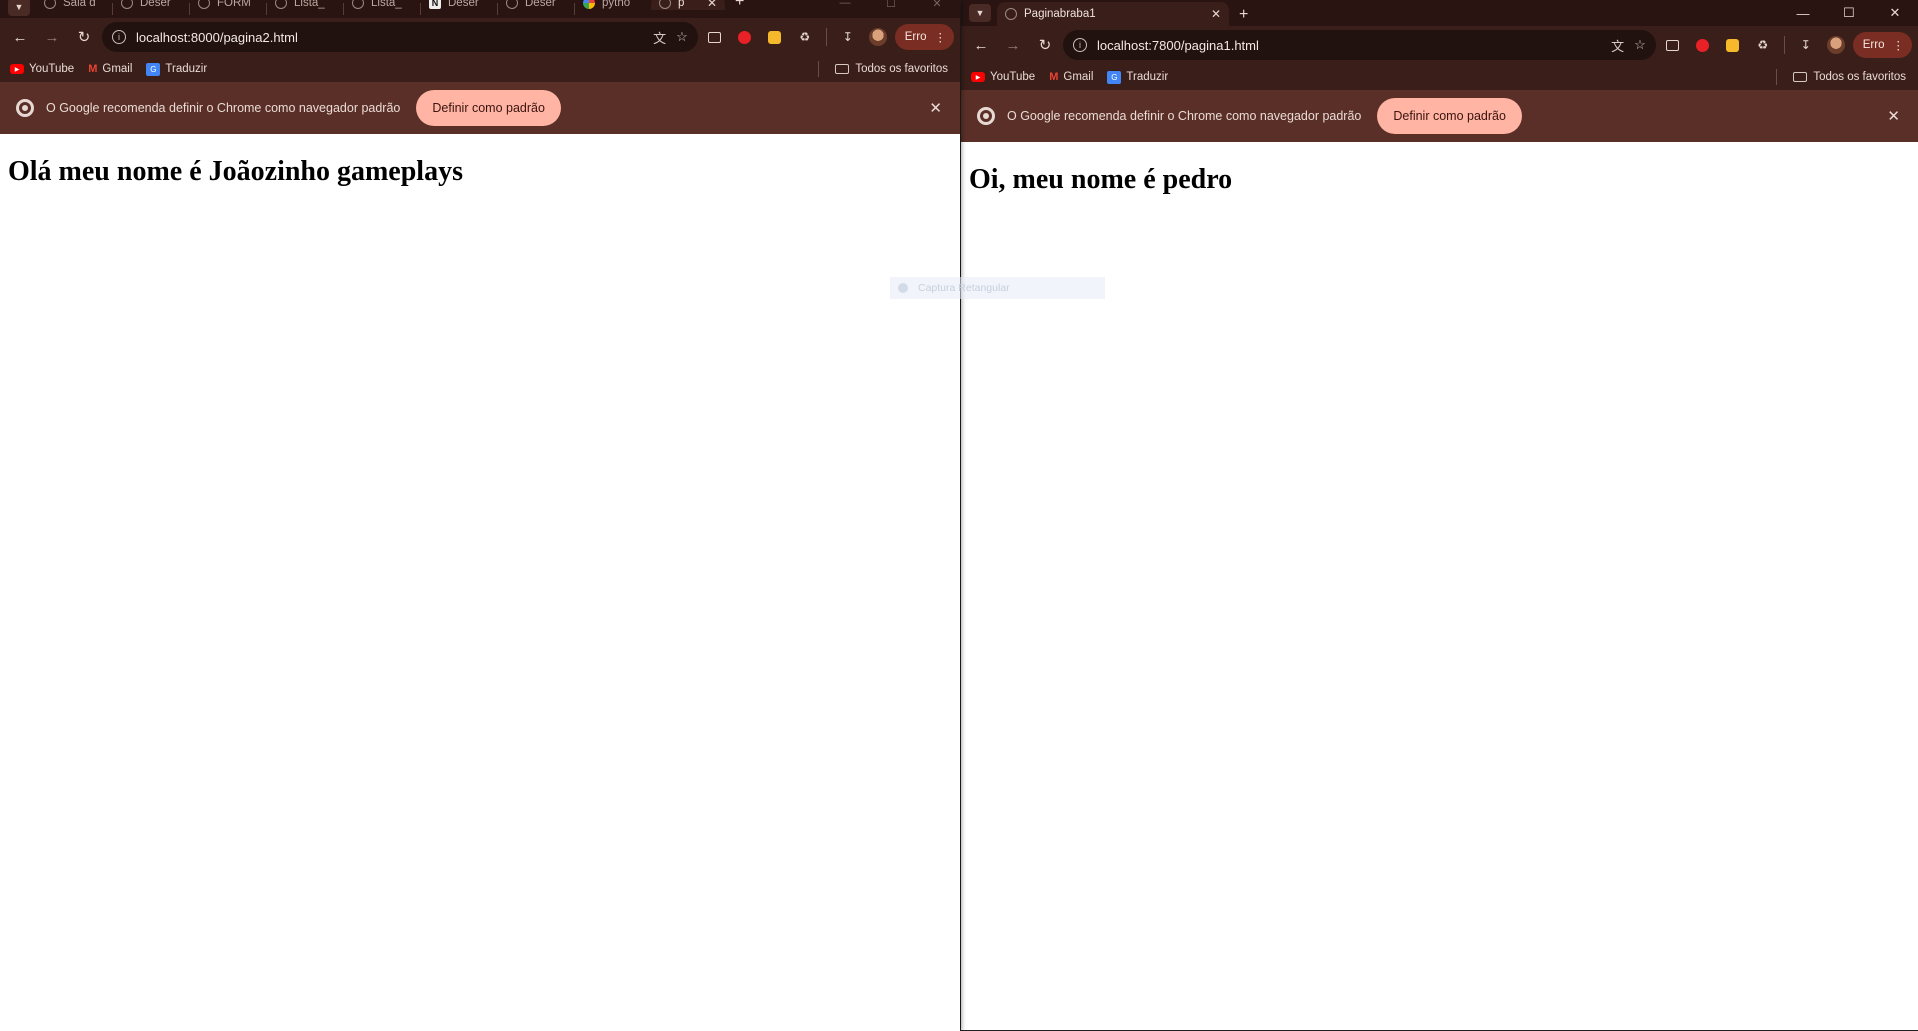 This screenshot has height=1031, width=1918. I want to click on tab-title: Deser, so click(463, 4).